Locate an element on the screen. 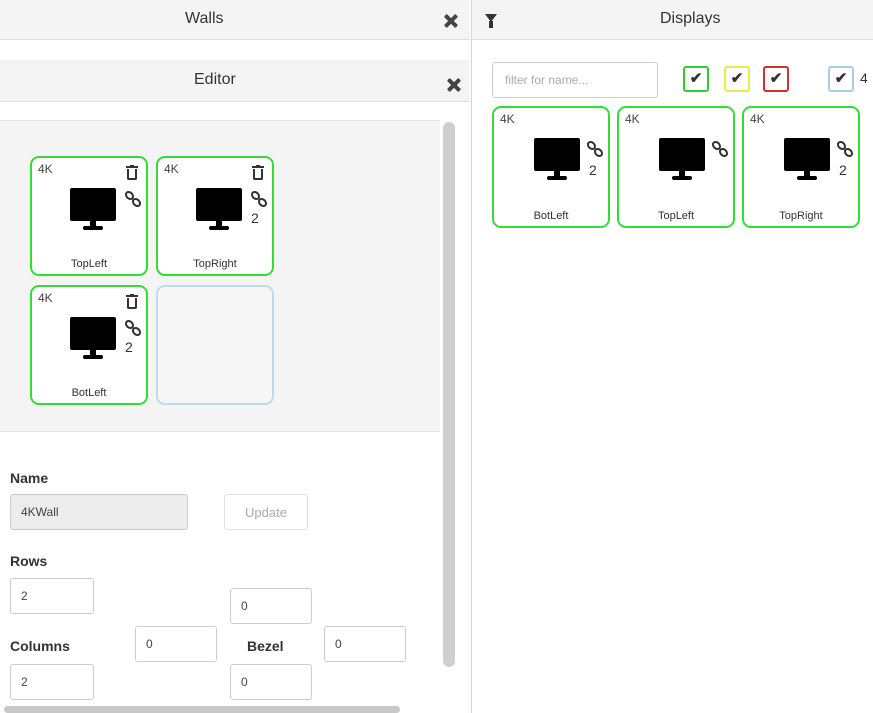 This screenshot has height=713, width=873. walls-panel-title: Walls is located at coordinates (204, 18).